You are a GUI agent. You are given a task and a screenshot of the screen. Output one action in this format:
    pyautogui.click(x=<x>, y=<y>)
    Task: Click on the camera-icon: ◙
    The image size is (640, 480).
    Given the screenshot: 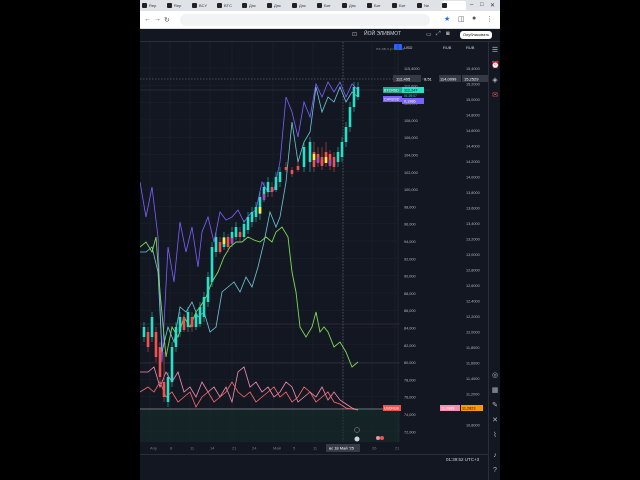 What is the action you would take?
    pyautogui.click(x=448, y=34)
    